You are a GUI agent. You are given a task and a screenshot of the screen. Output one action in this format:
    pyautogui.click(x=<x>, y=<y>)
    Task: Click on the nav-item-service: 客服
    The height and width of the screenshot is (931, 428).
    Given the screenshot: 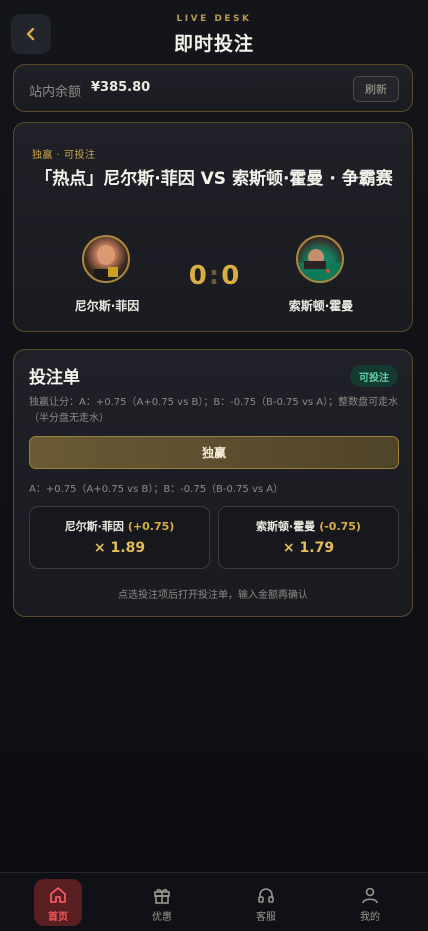 What is the action you would take?
    pyautogui.click(x=266, y=902)
    